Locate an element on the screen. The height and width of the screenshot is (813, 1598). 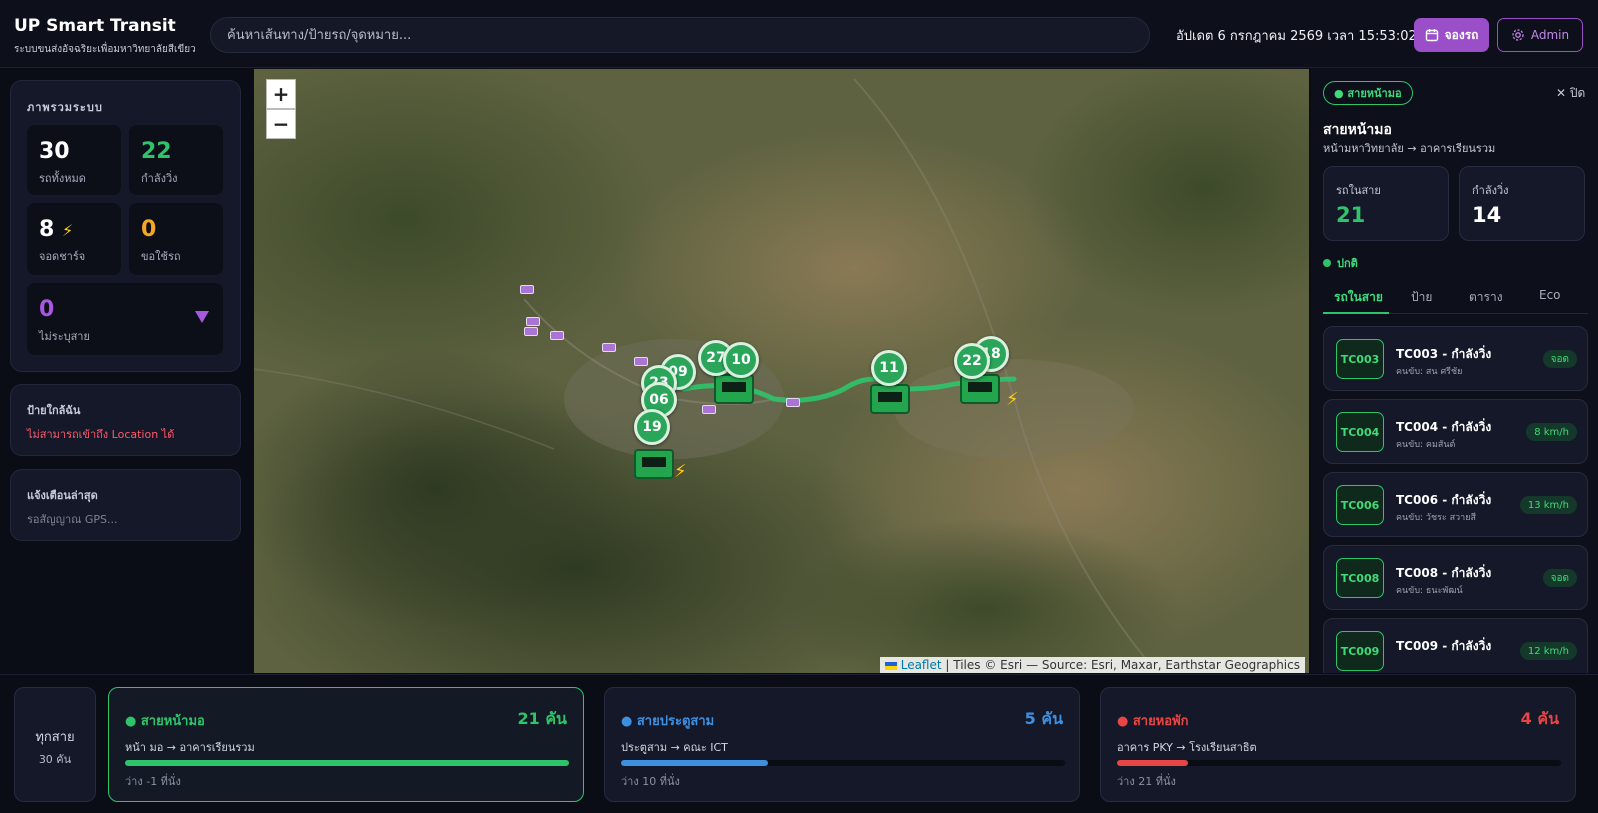
vehicle-code: TC004 is located at coordinates (1360, 432).